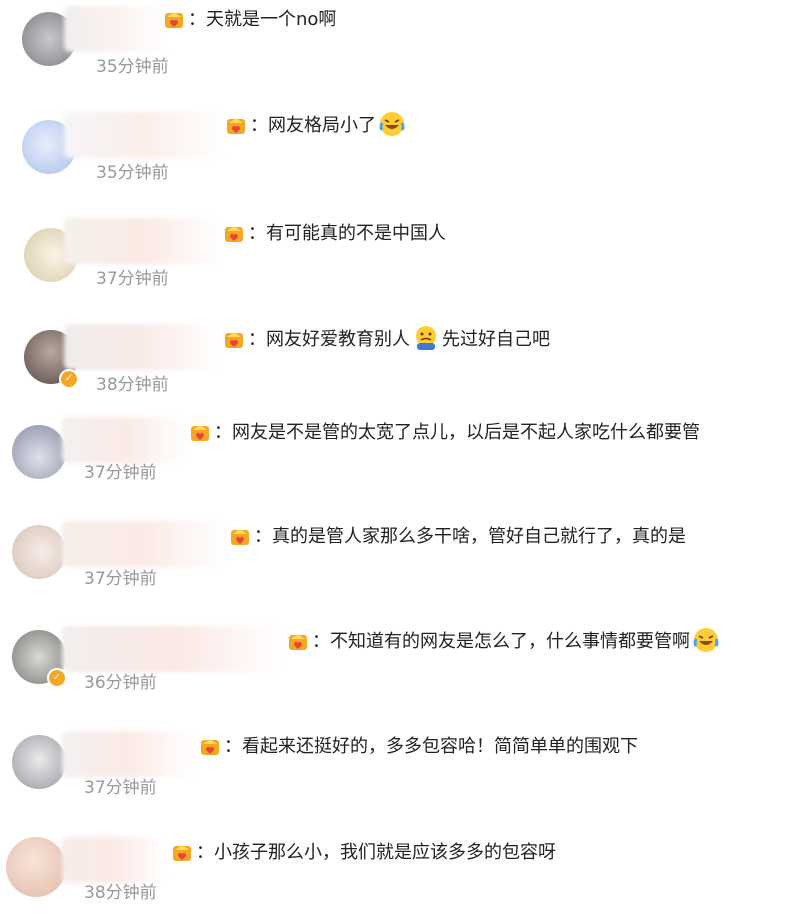  What do you see at coordinates (313, 125) in the screenshot?
I see `comment-text-content: ：网友格局小了` at bounding box center [313, 125].